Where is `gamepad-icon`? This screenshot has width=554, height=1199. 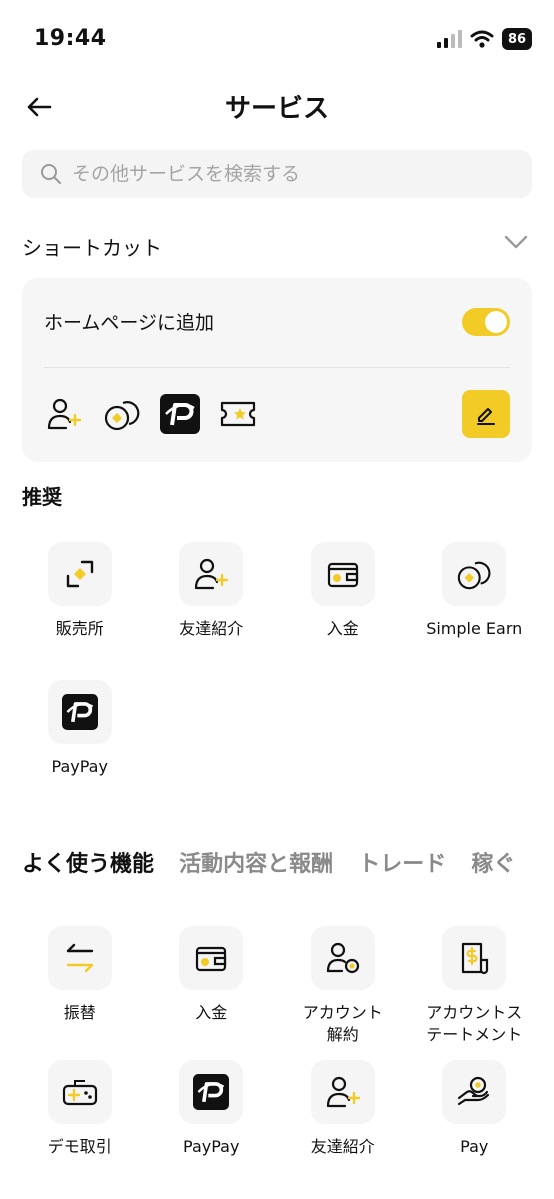 gamepad-icon is located at coordinates (79, 1093).